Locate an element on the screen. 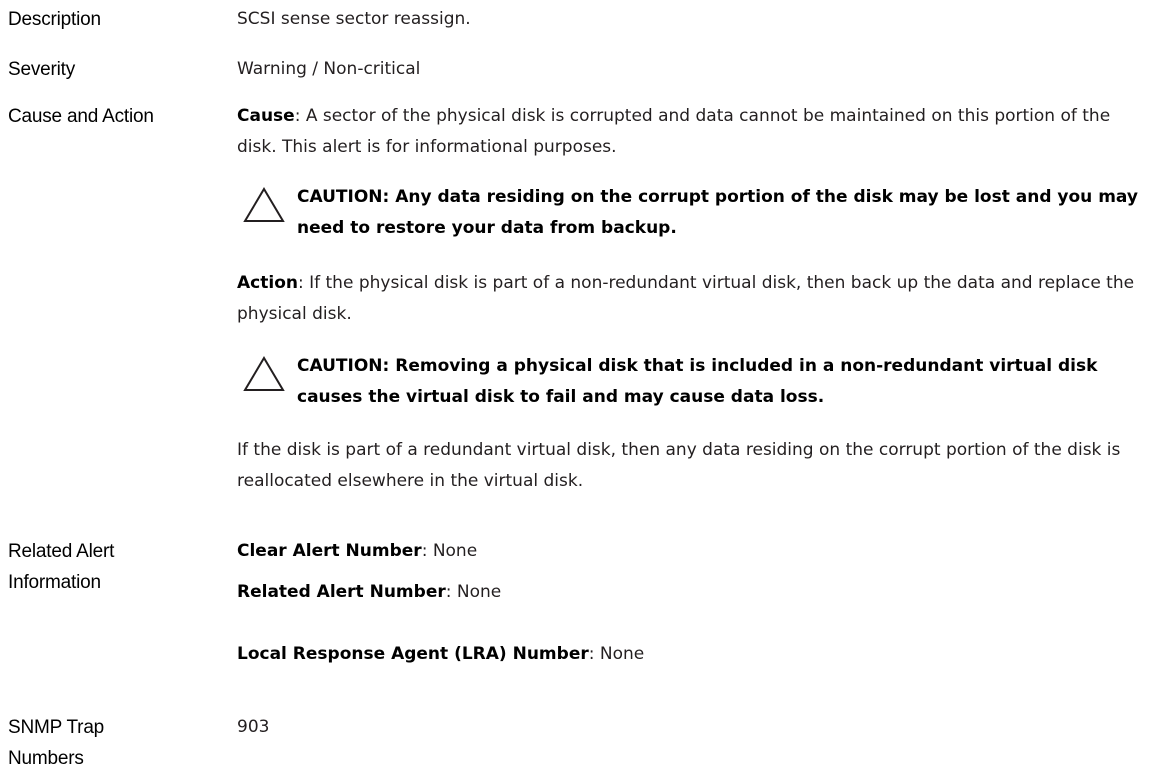  lra-line: Local Response Agent (LRA) Number: None is located at coordinates (692, 654).